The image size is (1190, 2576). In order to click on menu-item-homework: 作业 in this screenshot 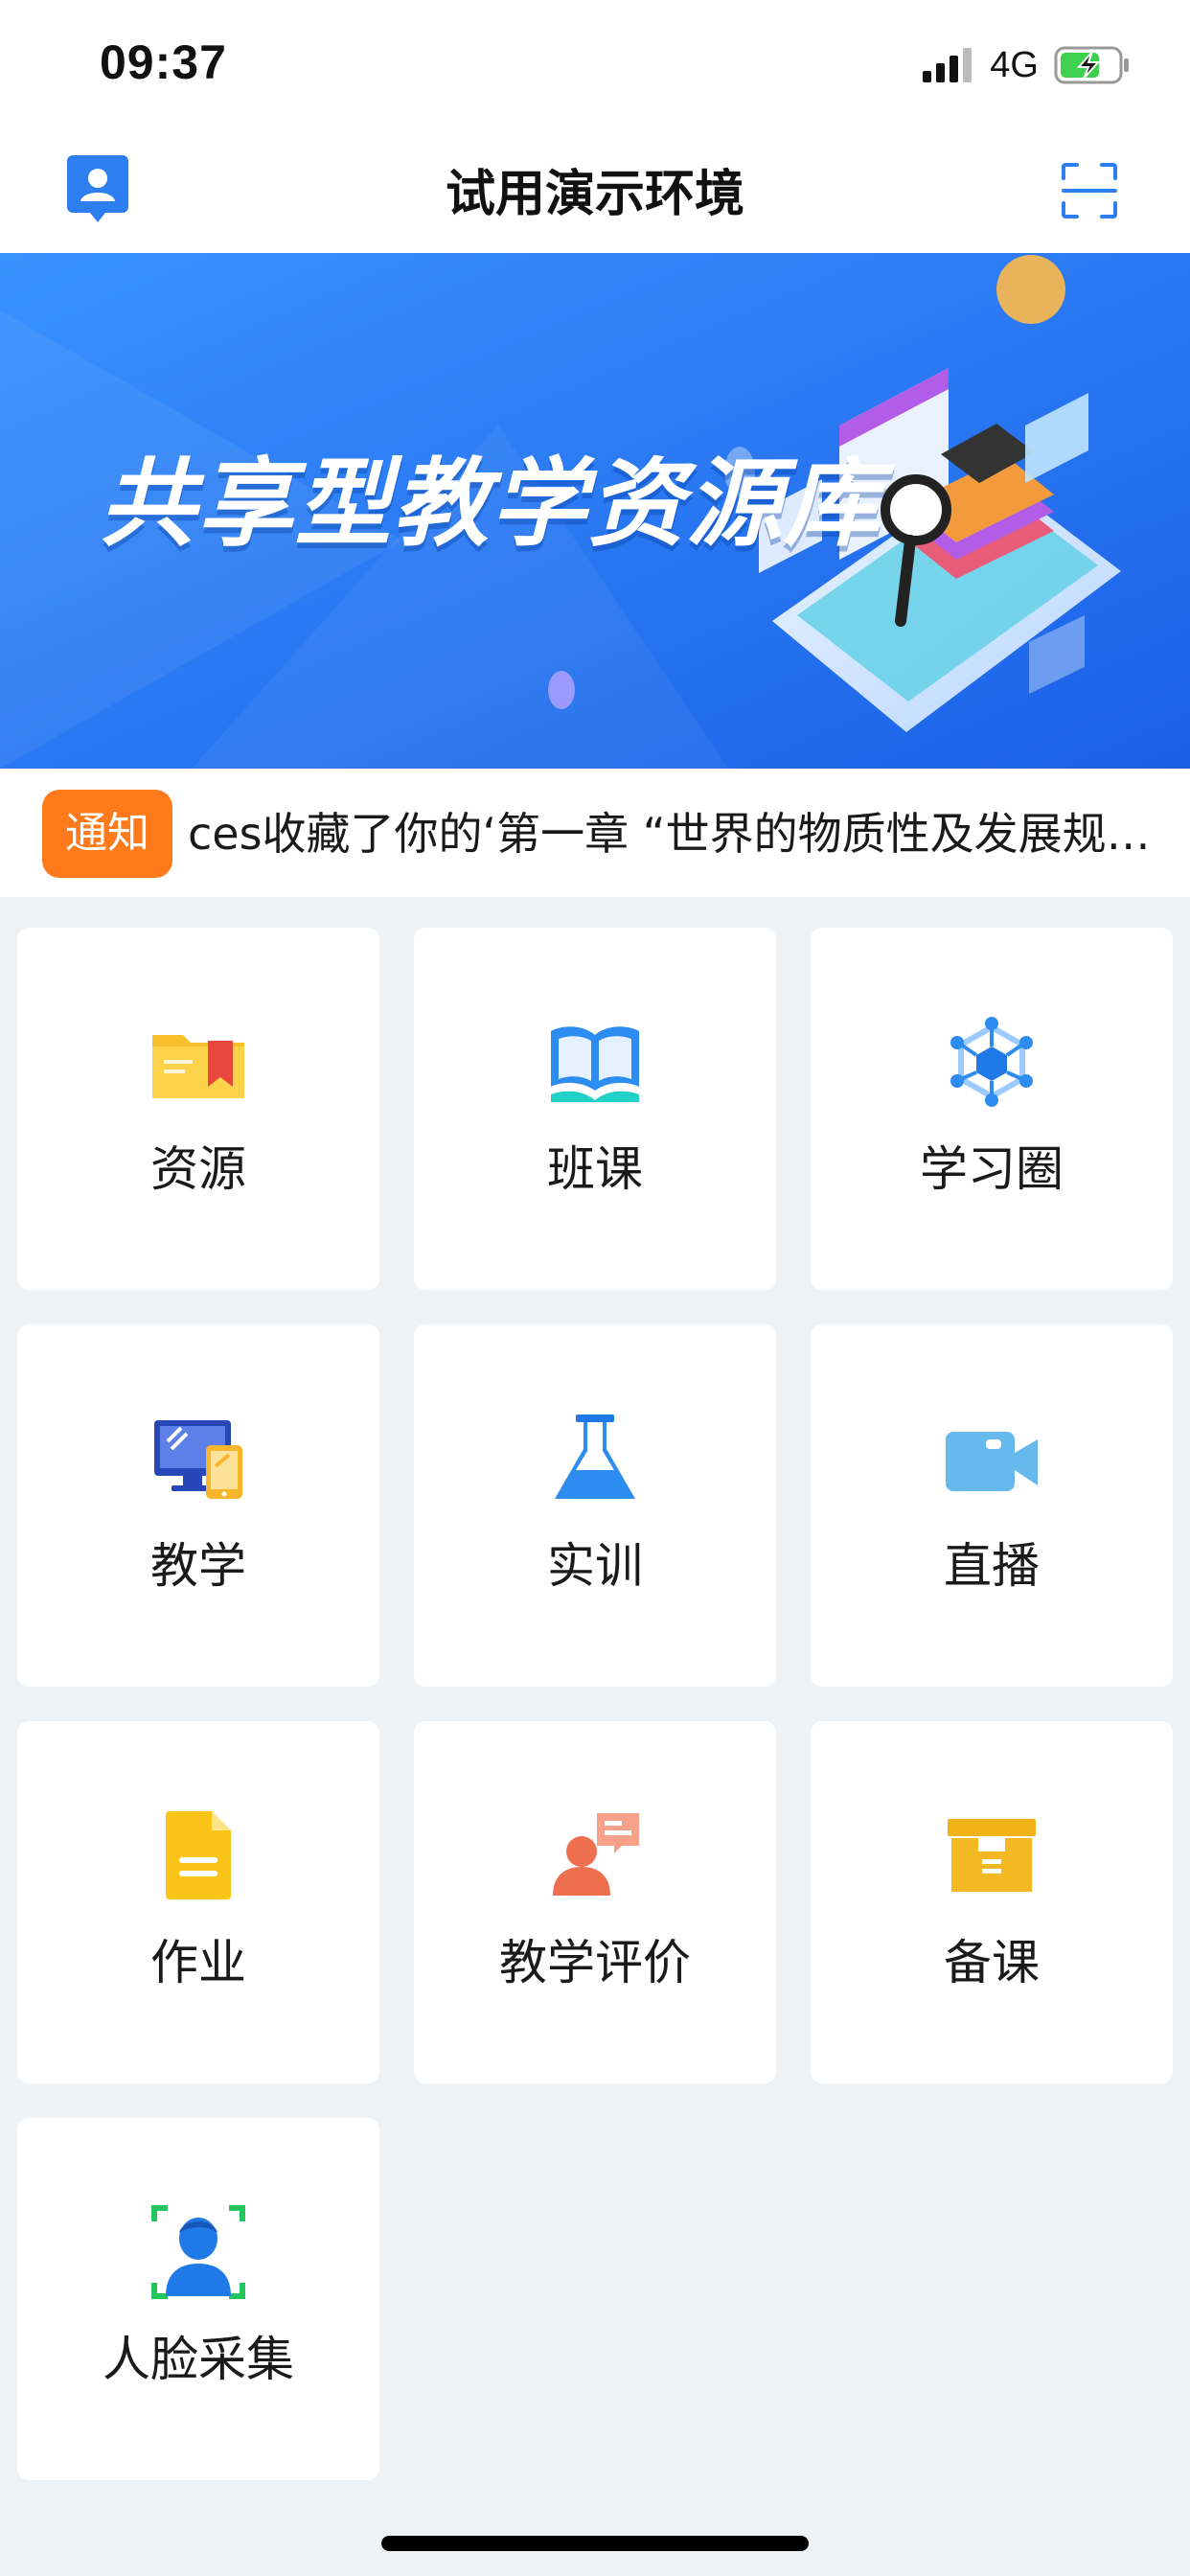, I will do `click(198, 1902)`.